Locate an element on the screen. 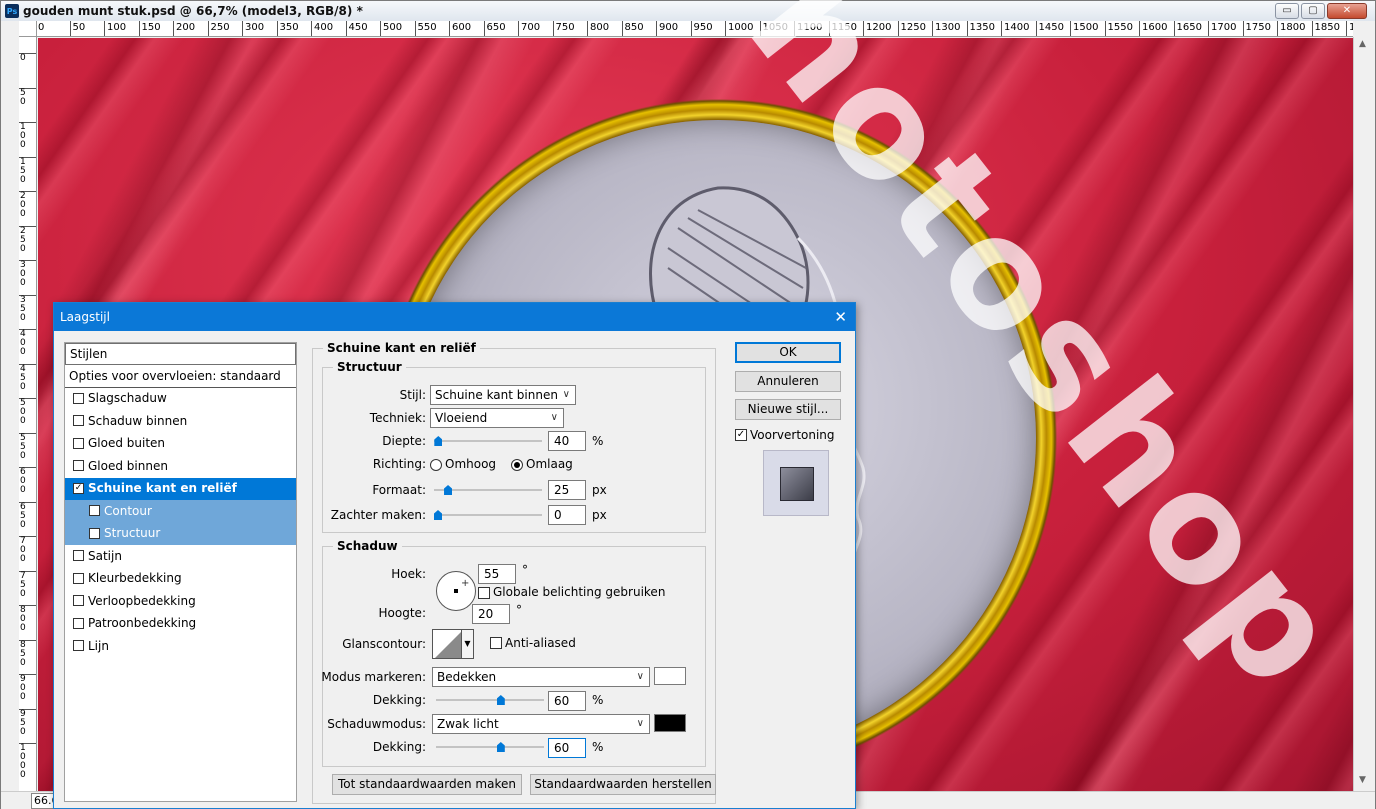 The image size is (1376, 809). ruler-h-tick: 1250 is located at coordinates (911, 28).